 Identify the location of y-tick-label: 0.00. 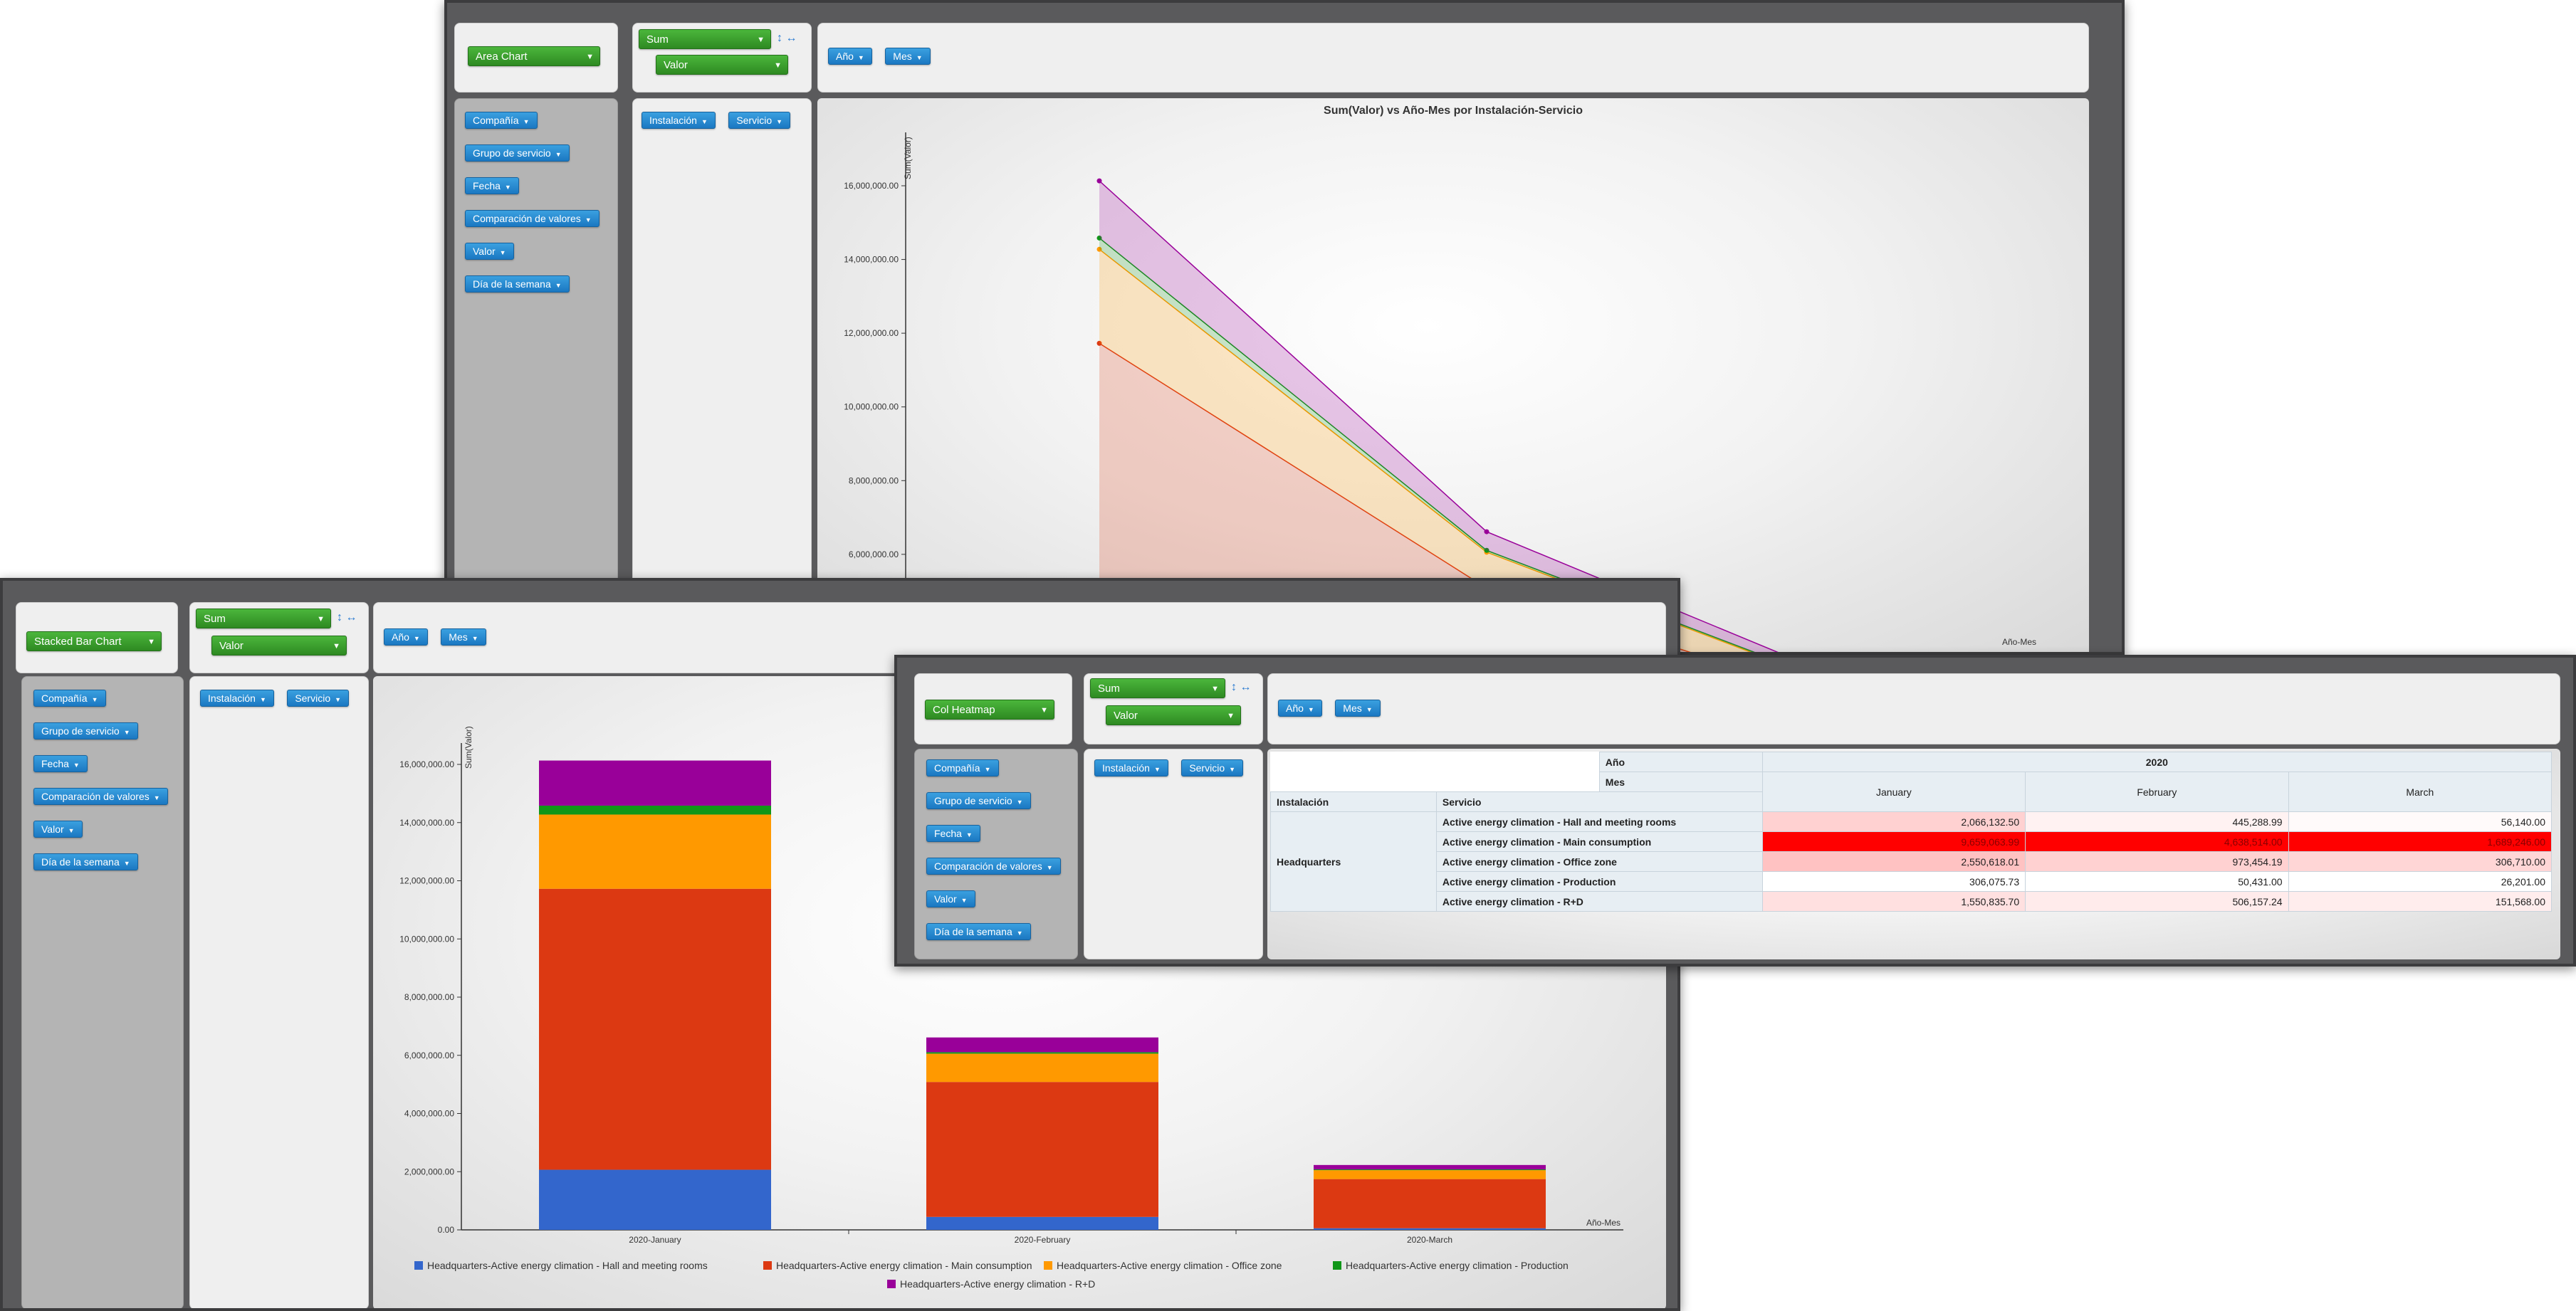
(446, 1230).